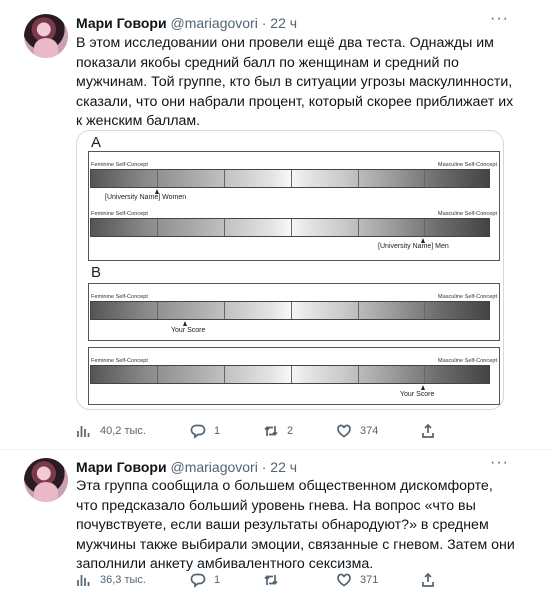 The width and height of the screenshot is (552, 596). Describe the element at coordinates (96, 142) in the screenshot. I see `figure-label-a: A` at that location.